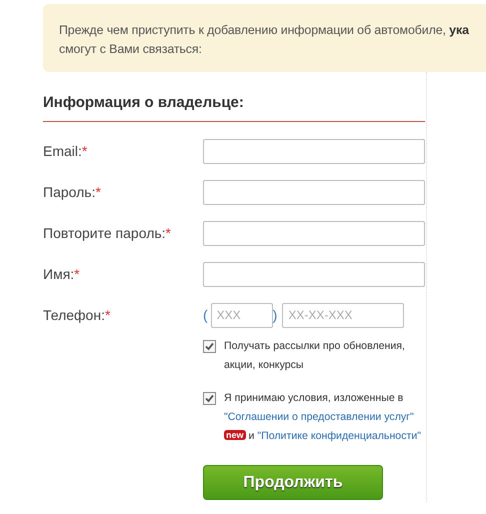 This screenshot has width=486, height=514. Describe the element at coordinates (65, 151) in the screenshot. I see `field-label: Email:*` at that location.